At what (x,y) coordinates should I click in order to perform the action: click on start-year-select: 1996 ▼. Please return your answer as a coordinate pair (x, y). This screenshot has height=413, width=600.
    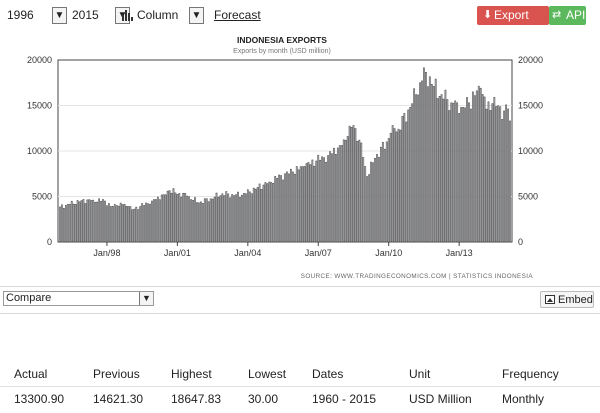
    Looking at the image, I should click on (37, 15).